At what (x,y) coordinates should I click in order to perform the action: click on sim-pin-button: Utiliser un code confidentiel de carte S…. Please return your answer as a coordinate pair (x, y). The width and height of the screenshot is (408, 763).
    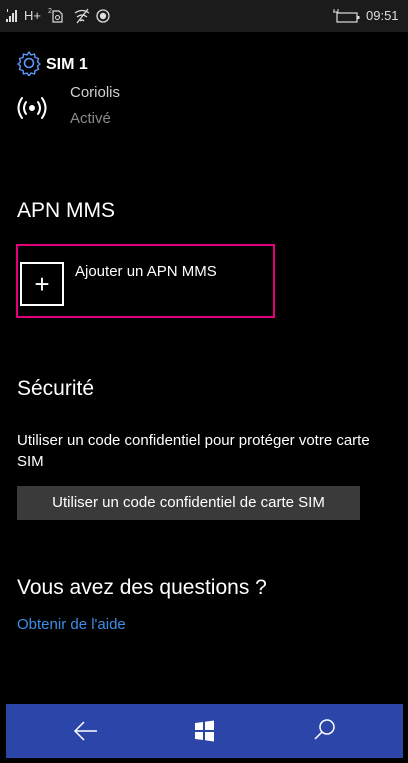
    Looking at the image, I should click on (188, 503).